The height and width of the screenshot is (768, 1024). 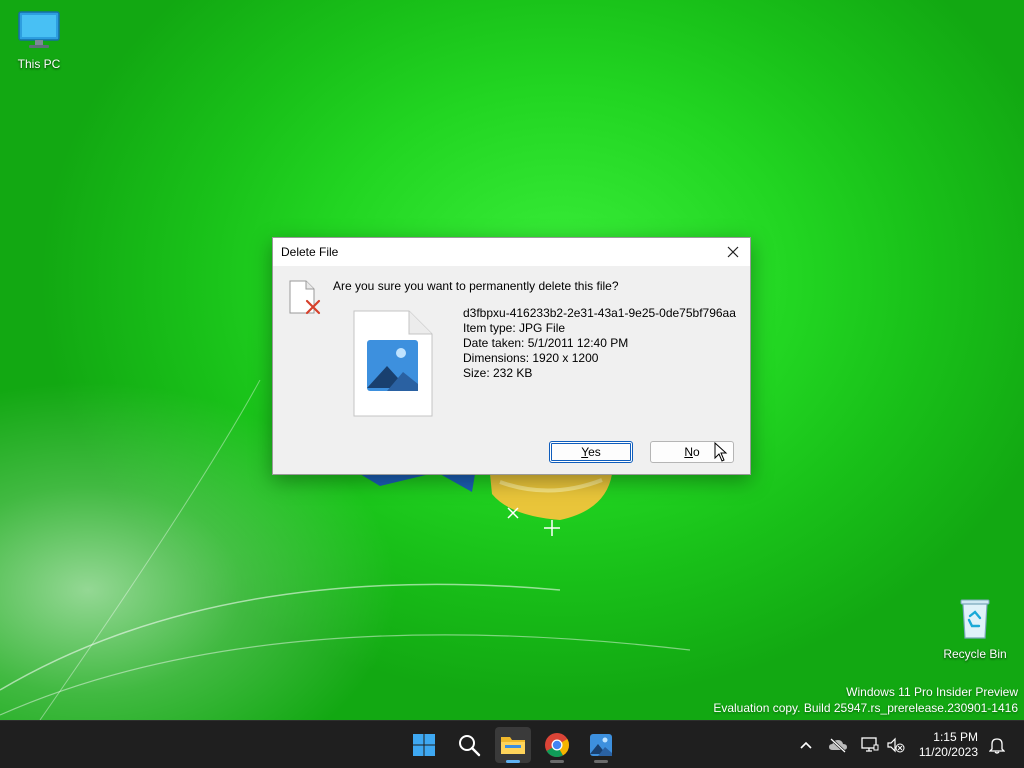 I want to click on yes-button: Yes, so click(x=591, y=452).